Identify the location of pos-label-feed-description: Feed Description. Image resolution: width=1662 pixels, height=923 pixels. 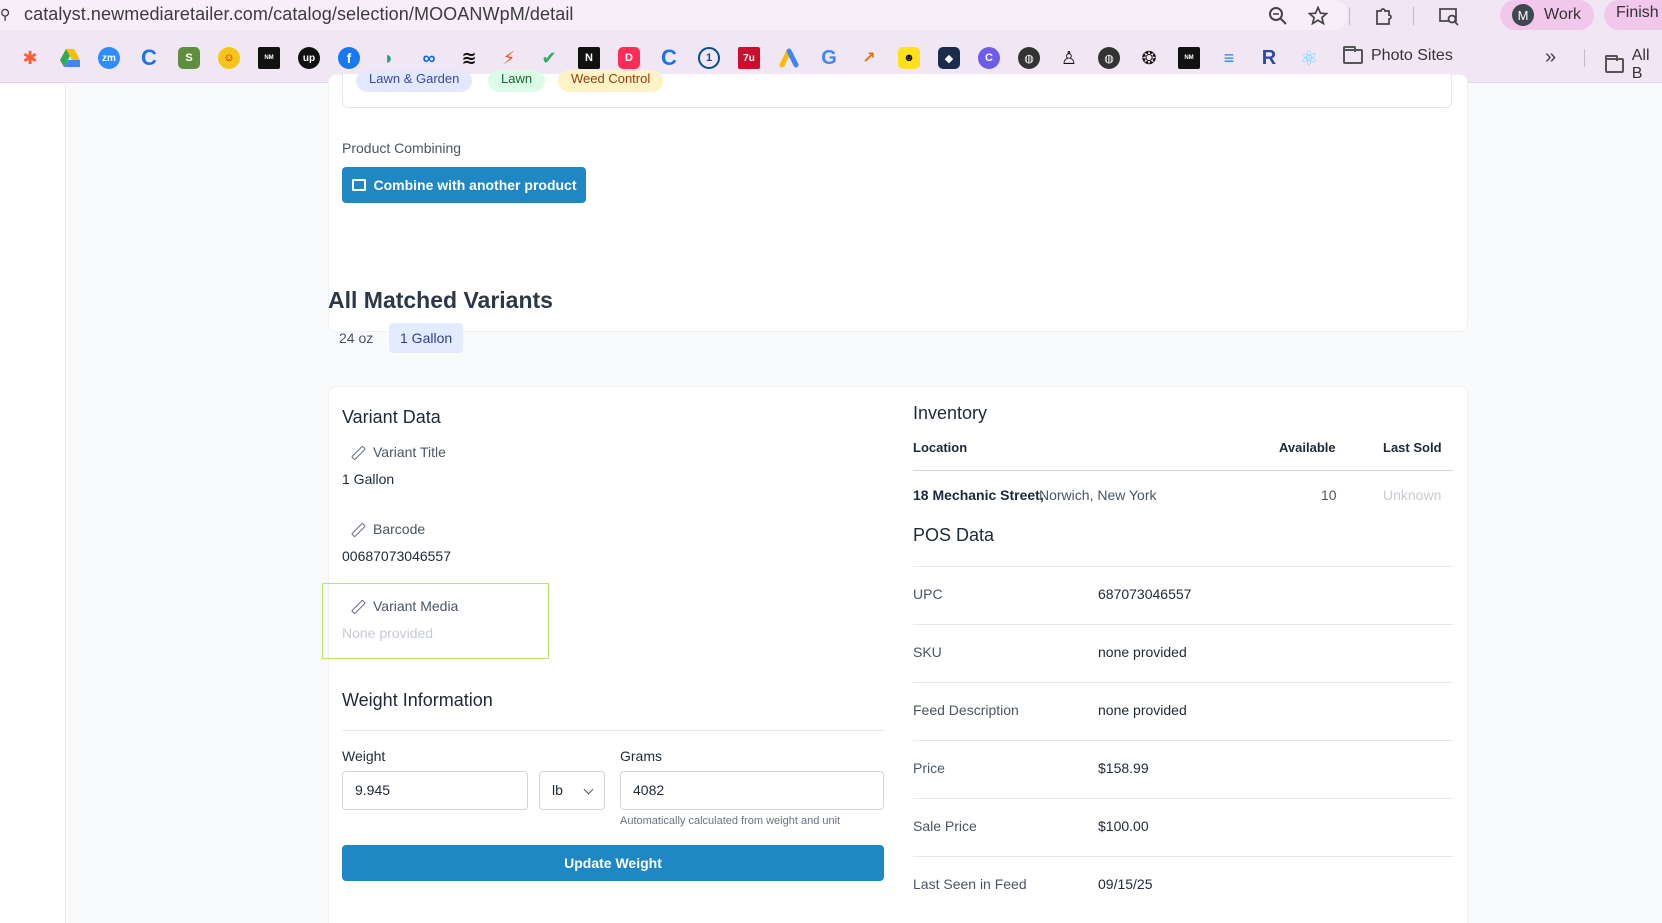
(966, 710).